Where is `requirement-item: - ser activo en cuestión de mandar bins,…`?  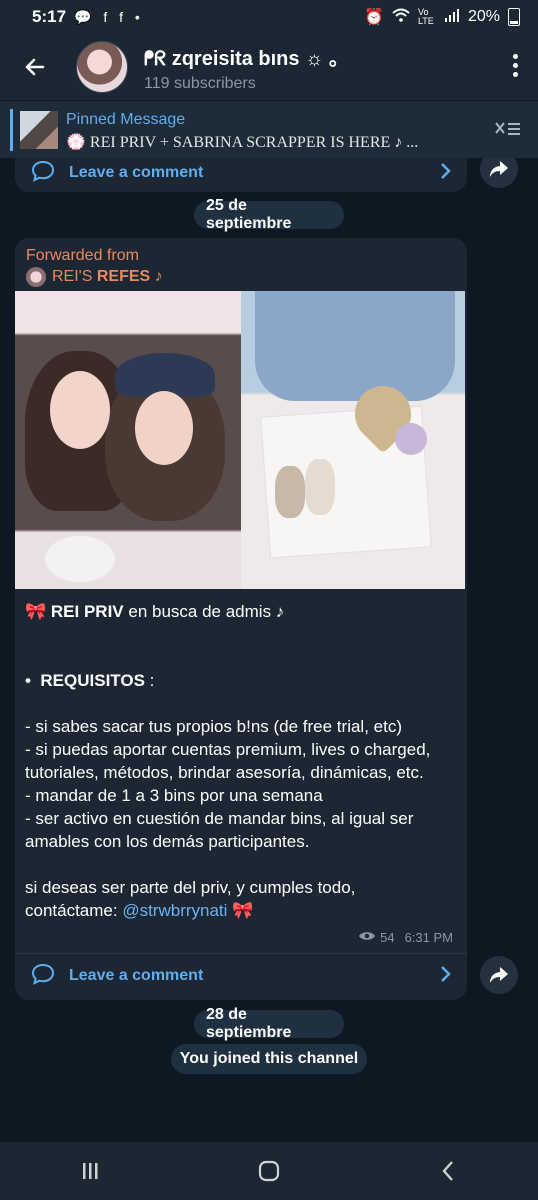
requirement-item: - ser activo en cuestión de mandar bins,… is located at coordinates (219, 830).